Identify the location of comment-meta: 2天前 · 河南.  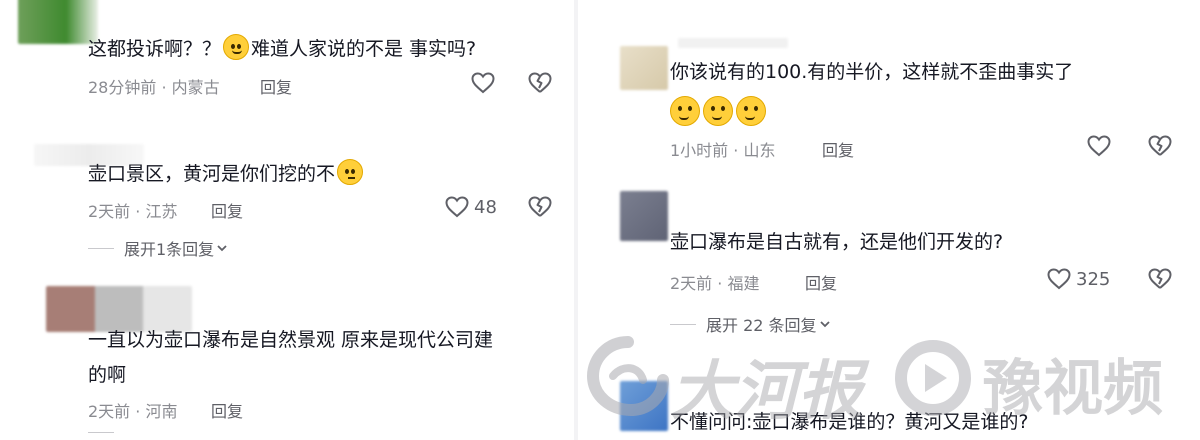
(133, 411).